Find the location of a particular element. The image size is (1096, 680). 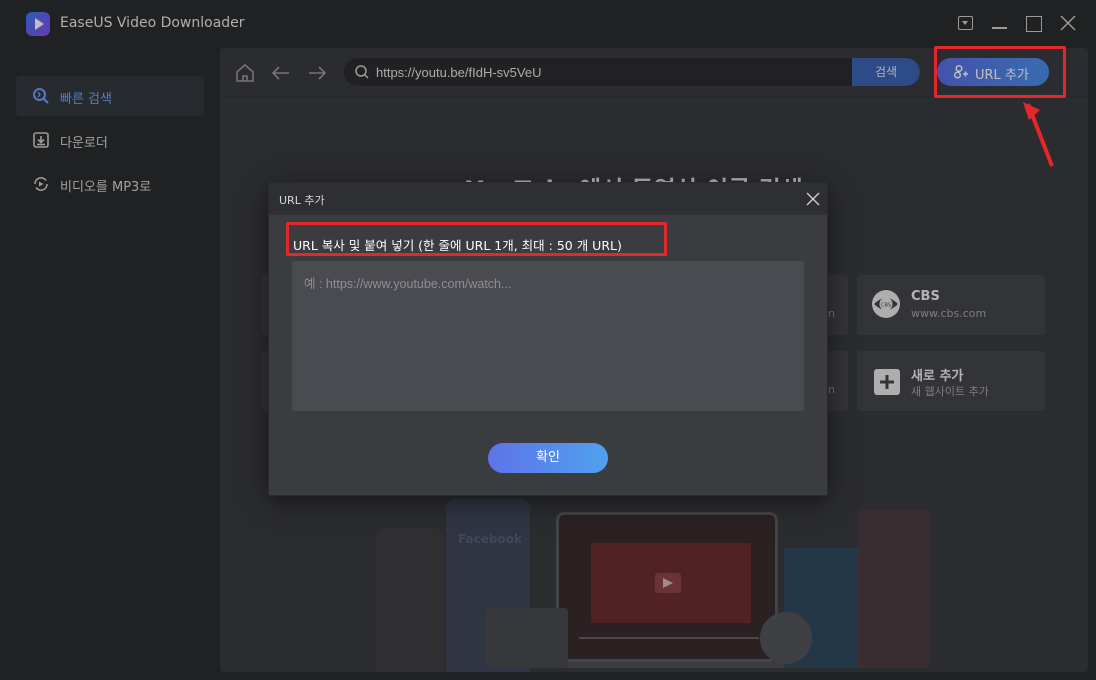

plus-icon is located at coordinates (887, 384).